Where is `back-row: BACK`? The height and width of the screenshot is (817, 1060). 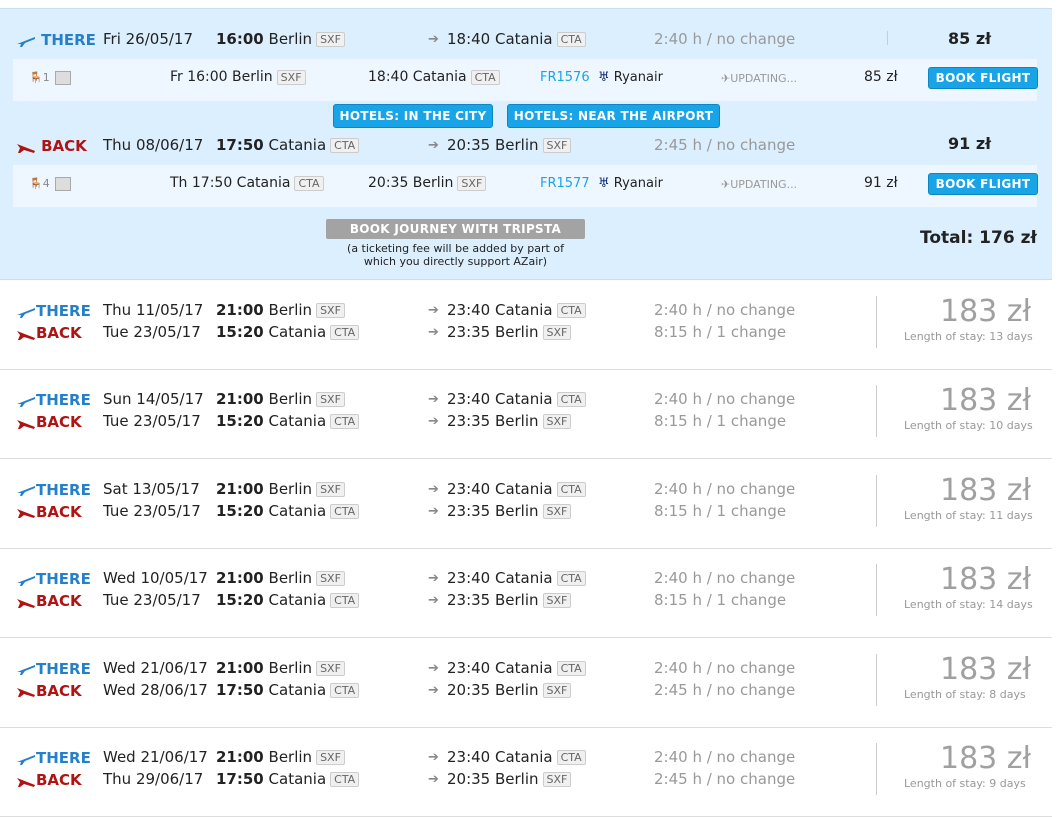
back-row: BACK is located at coordinates (51, 145).